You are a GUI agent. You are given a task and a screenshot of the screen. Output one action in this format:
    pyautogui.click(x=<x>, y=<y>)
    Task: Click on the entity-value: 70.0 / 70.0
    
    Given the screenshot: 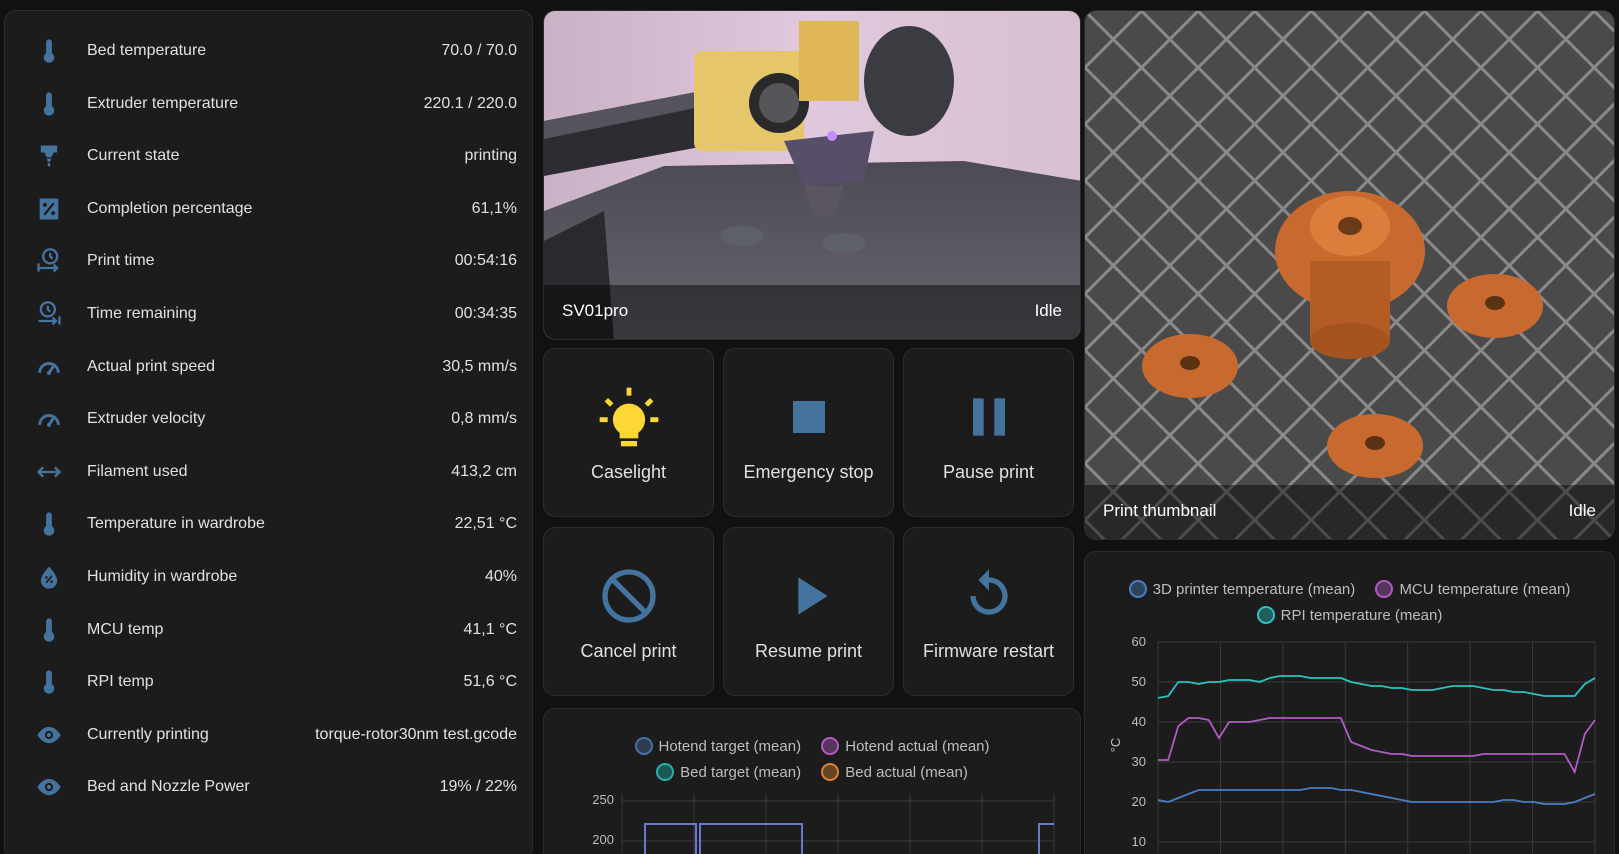 What is the action you would take?
    pyautogui.click(x=479, y=50)
    